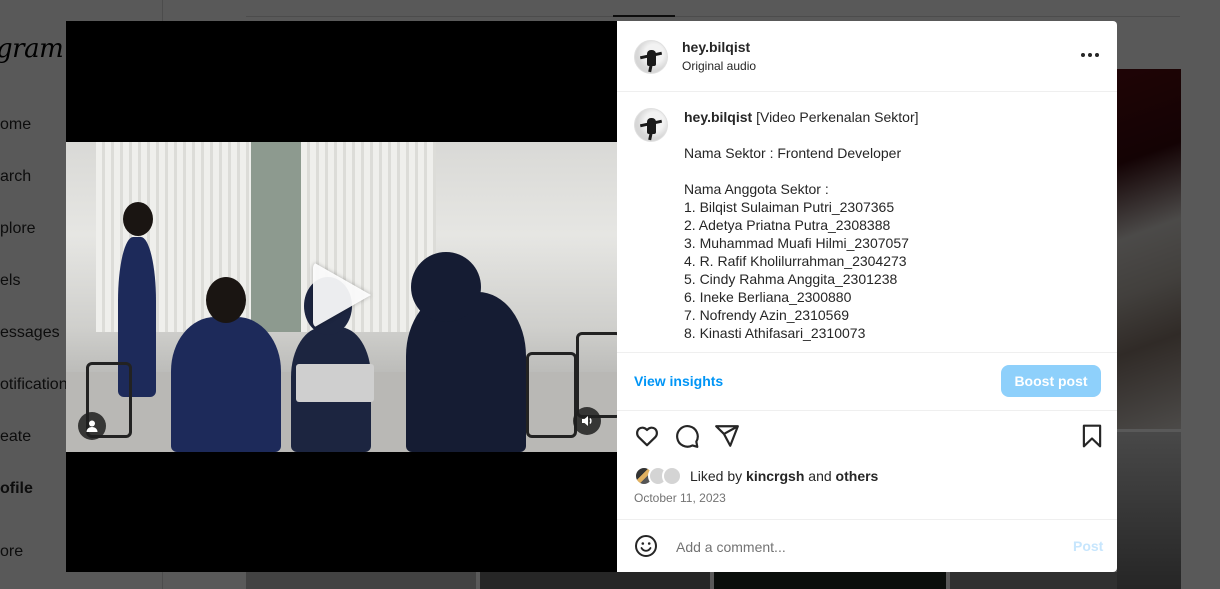 Image resolution: width=1220 pixels, height=589 pixels. What do you see at coordinates (647, 436) in the screenshot?
I see `like-heart-icon` at bounding box center [647, 436].